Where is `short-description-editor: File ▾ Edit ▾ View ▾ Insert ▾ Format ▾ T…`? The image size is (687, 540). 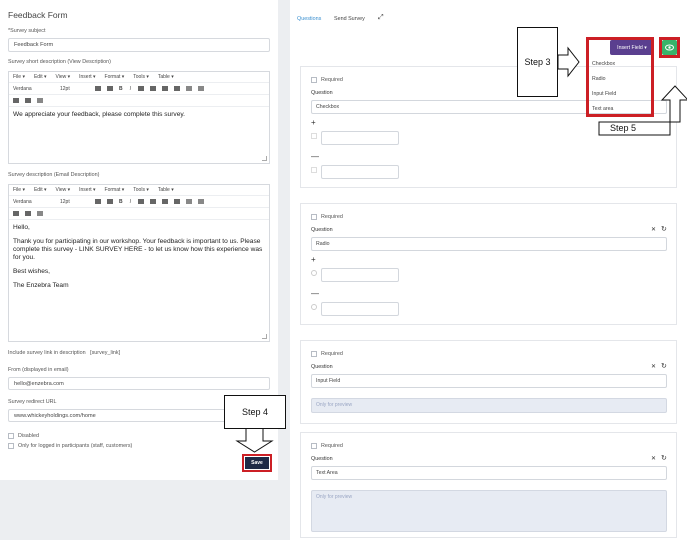
short-description-editor: File ▾ Edit ▾ View ▾ Insert ▾ Format ▾ T… is located at coordinates (139, 117).